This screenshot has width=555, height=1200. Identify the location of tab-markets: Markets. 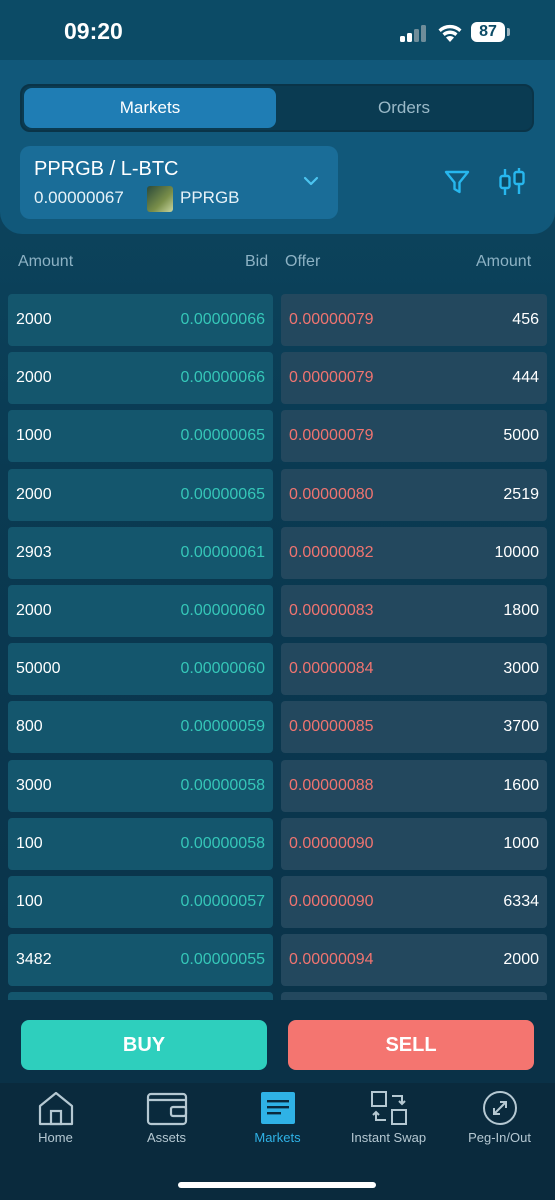
(150, 108).